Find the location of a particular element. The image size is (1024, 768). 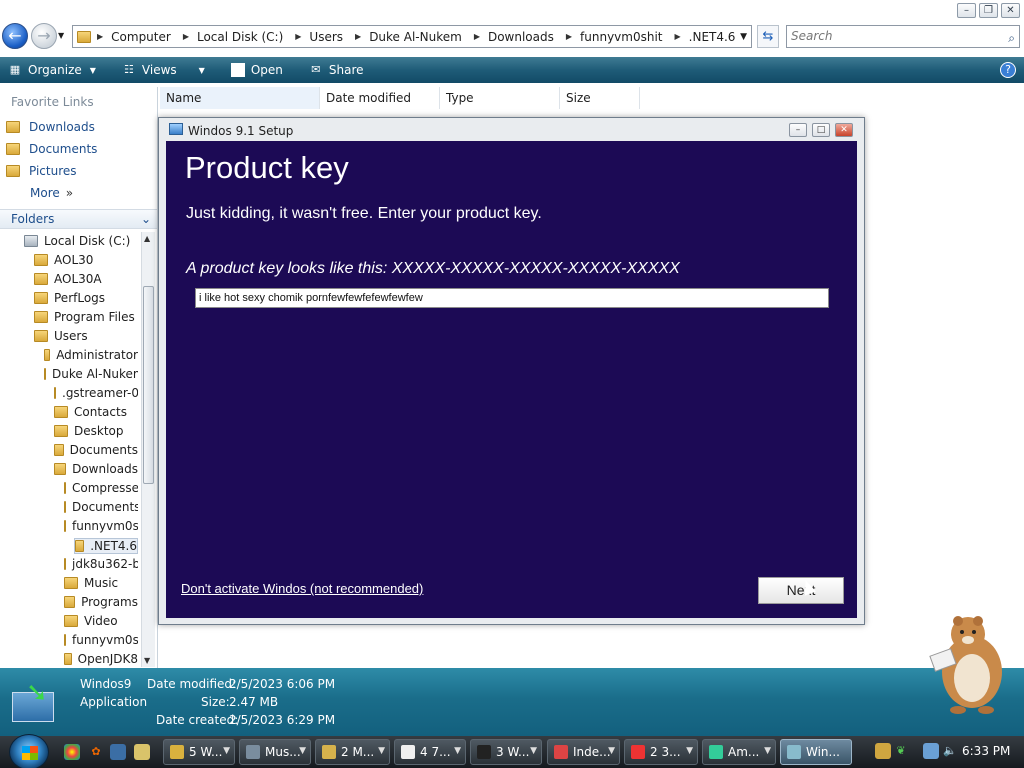

views-button: ☷ Views ▼ is located at coordinates (159, 70).